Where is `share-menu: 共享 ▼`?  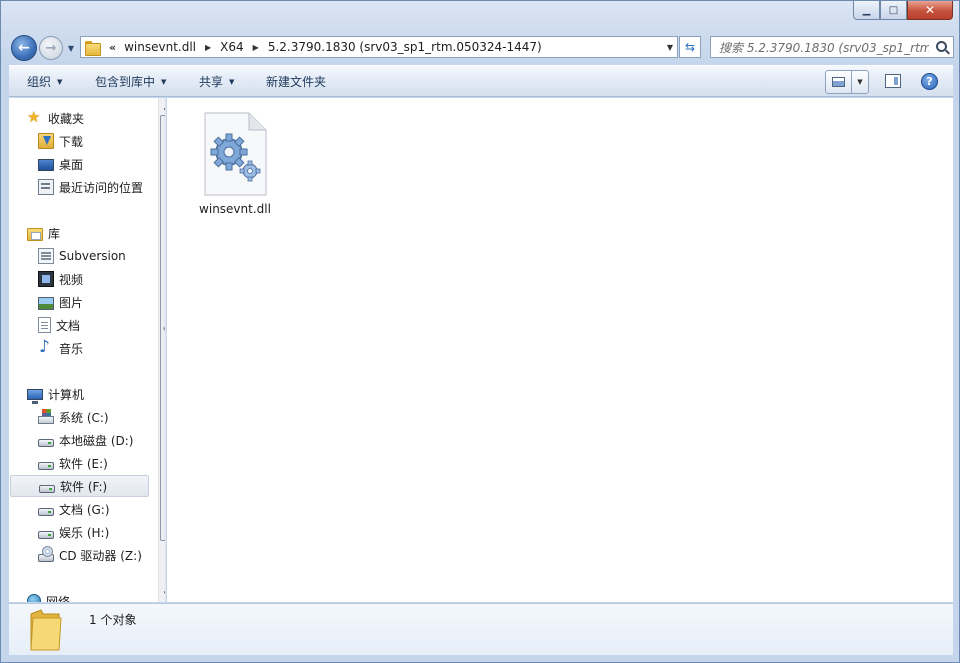 share-menu: 共享 ▼ is located at coordinates (216, 81).